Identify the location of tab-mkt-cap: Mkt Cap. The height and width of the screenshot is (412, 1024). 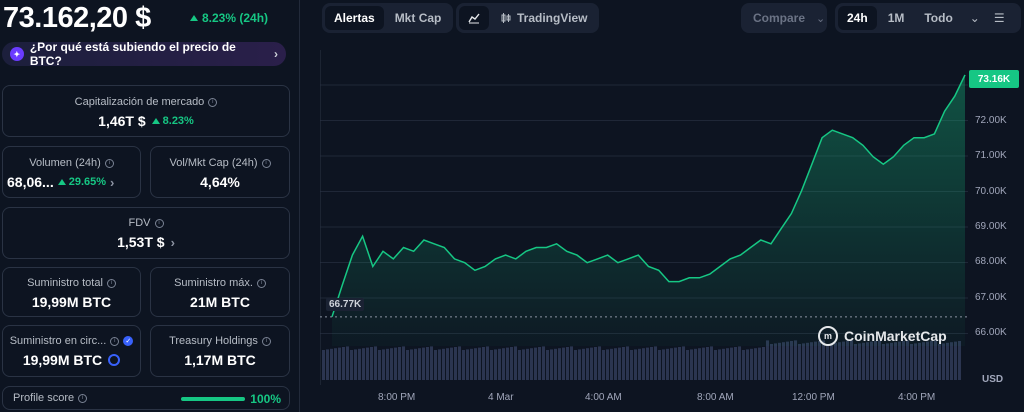
(418, 18).